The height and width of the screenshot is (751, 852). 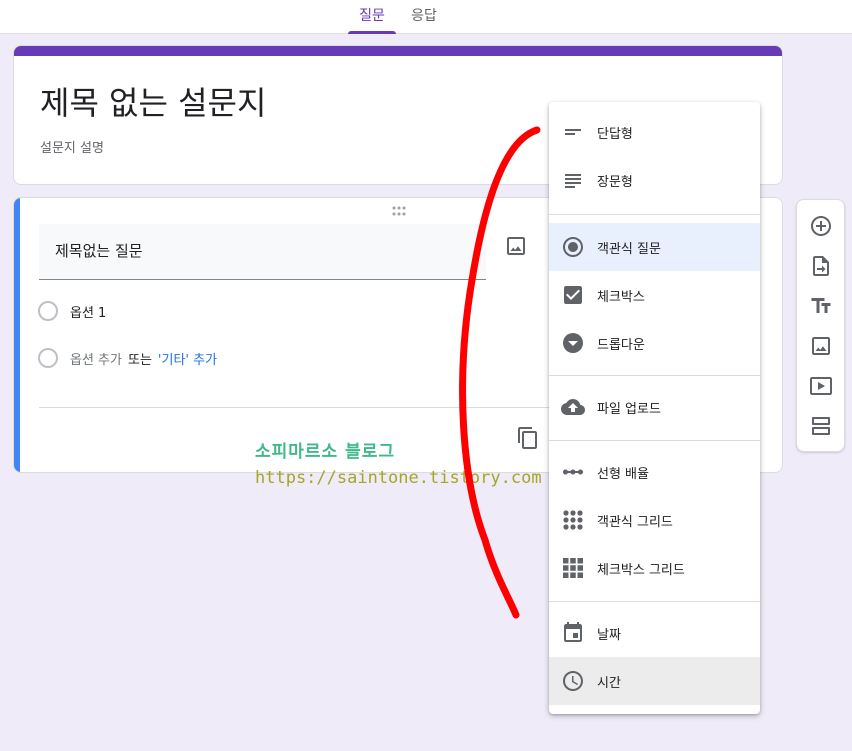 I want to click on question-title-text: 제목없는 질문, so click(x=99, y=251).